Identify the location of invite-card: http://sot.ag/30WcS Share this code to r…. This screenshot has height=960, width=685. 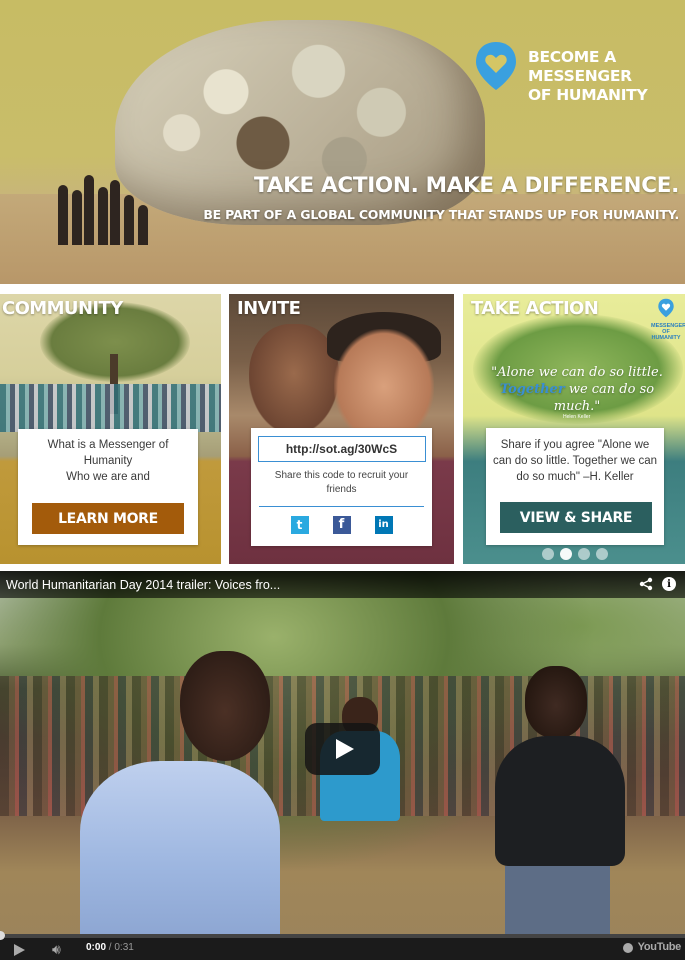
(341, 487).